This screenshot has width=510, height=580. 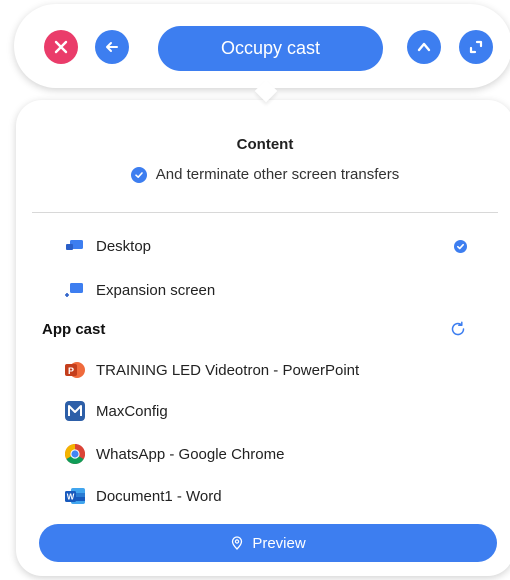 I want to click on close-button, so click(x=61, y=47).